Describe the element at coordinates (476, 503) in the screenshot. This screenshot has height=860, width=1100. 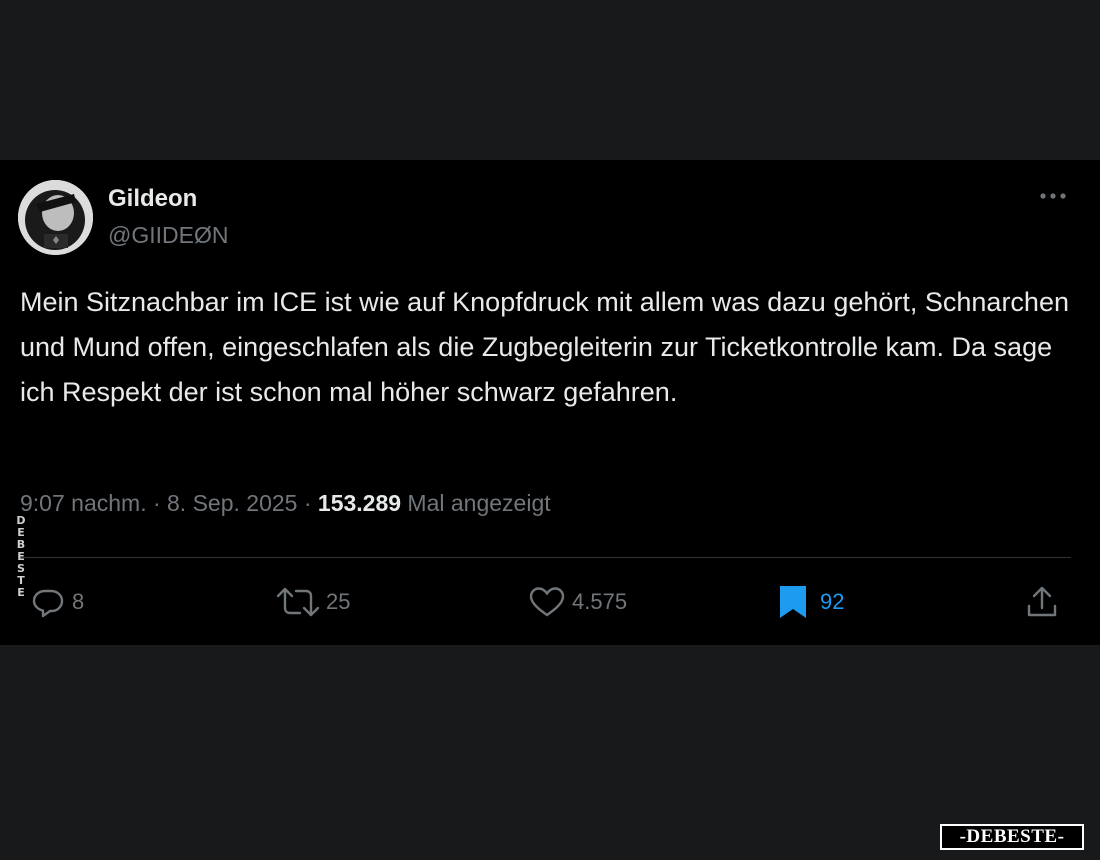
I see `view-label: Mal angezeigt` at that location.